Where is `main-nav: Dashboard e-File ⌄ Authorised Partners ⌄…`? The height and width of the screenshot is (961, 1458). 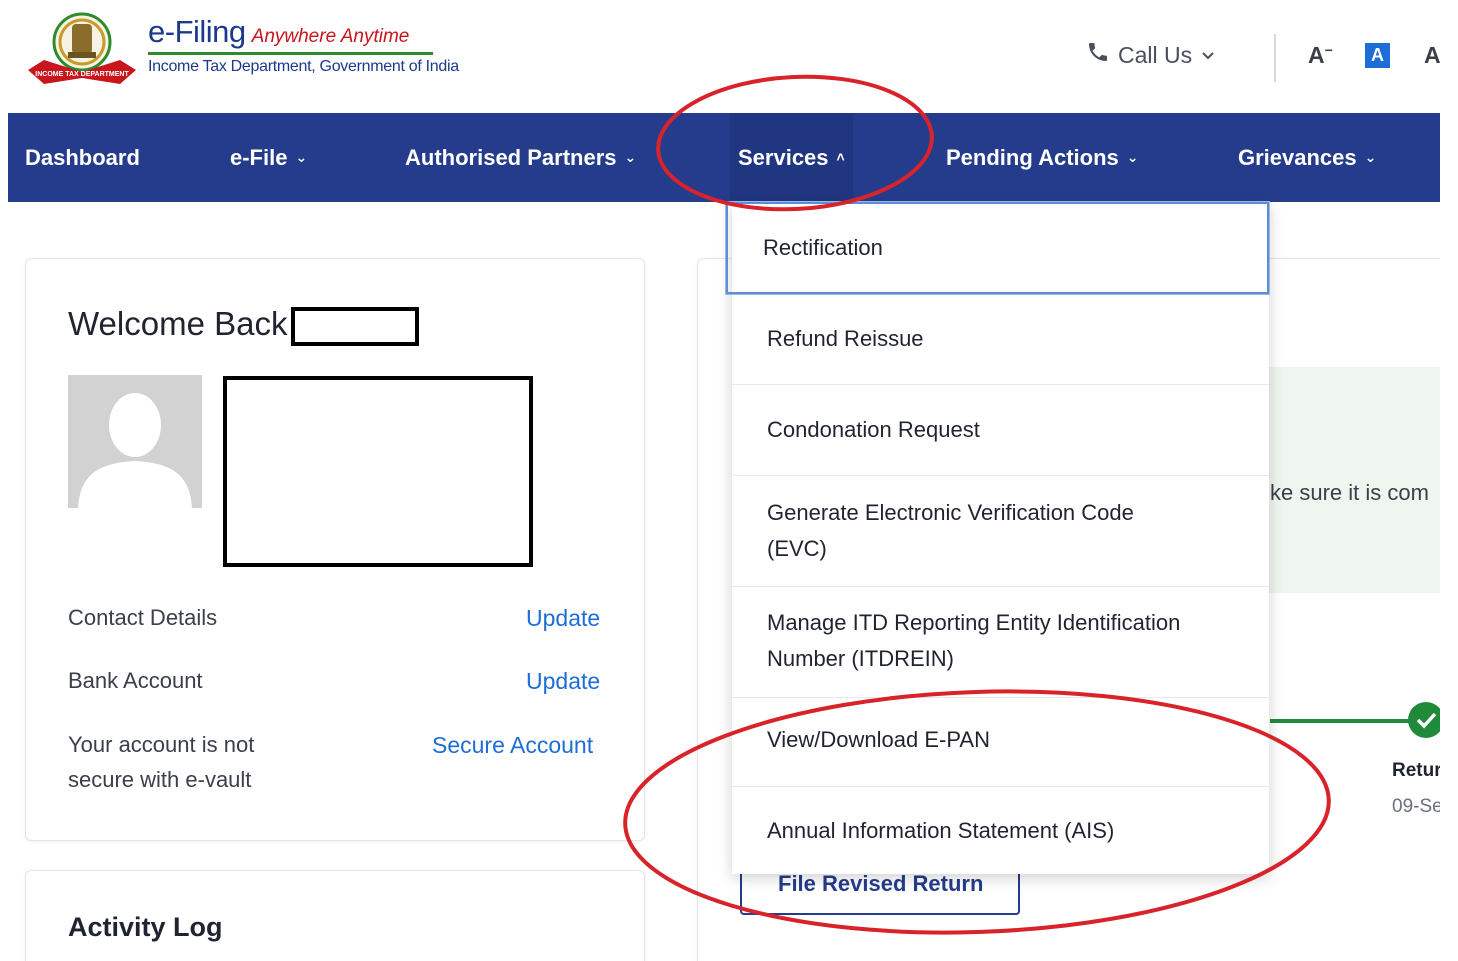 main-nav: Dashboard e-File ⌄ Authorised Partners ⌄… is located at coordinates (724, 157).